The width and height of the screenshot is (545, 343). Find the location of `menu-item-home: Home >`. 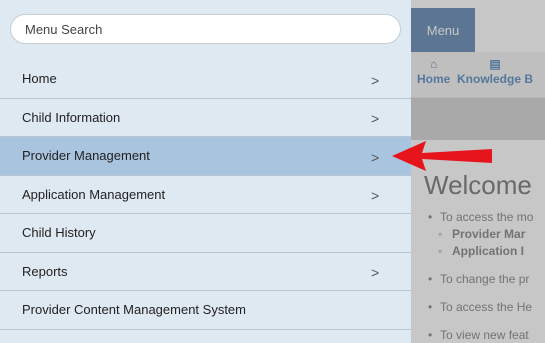

menu-item-home: Home > is located at coordinates (205, 79).